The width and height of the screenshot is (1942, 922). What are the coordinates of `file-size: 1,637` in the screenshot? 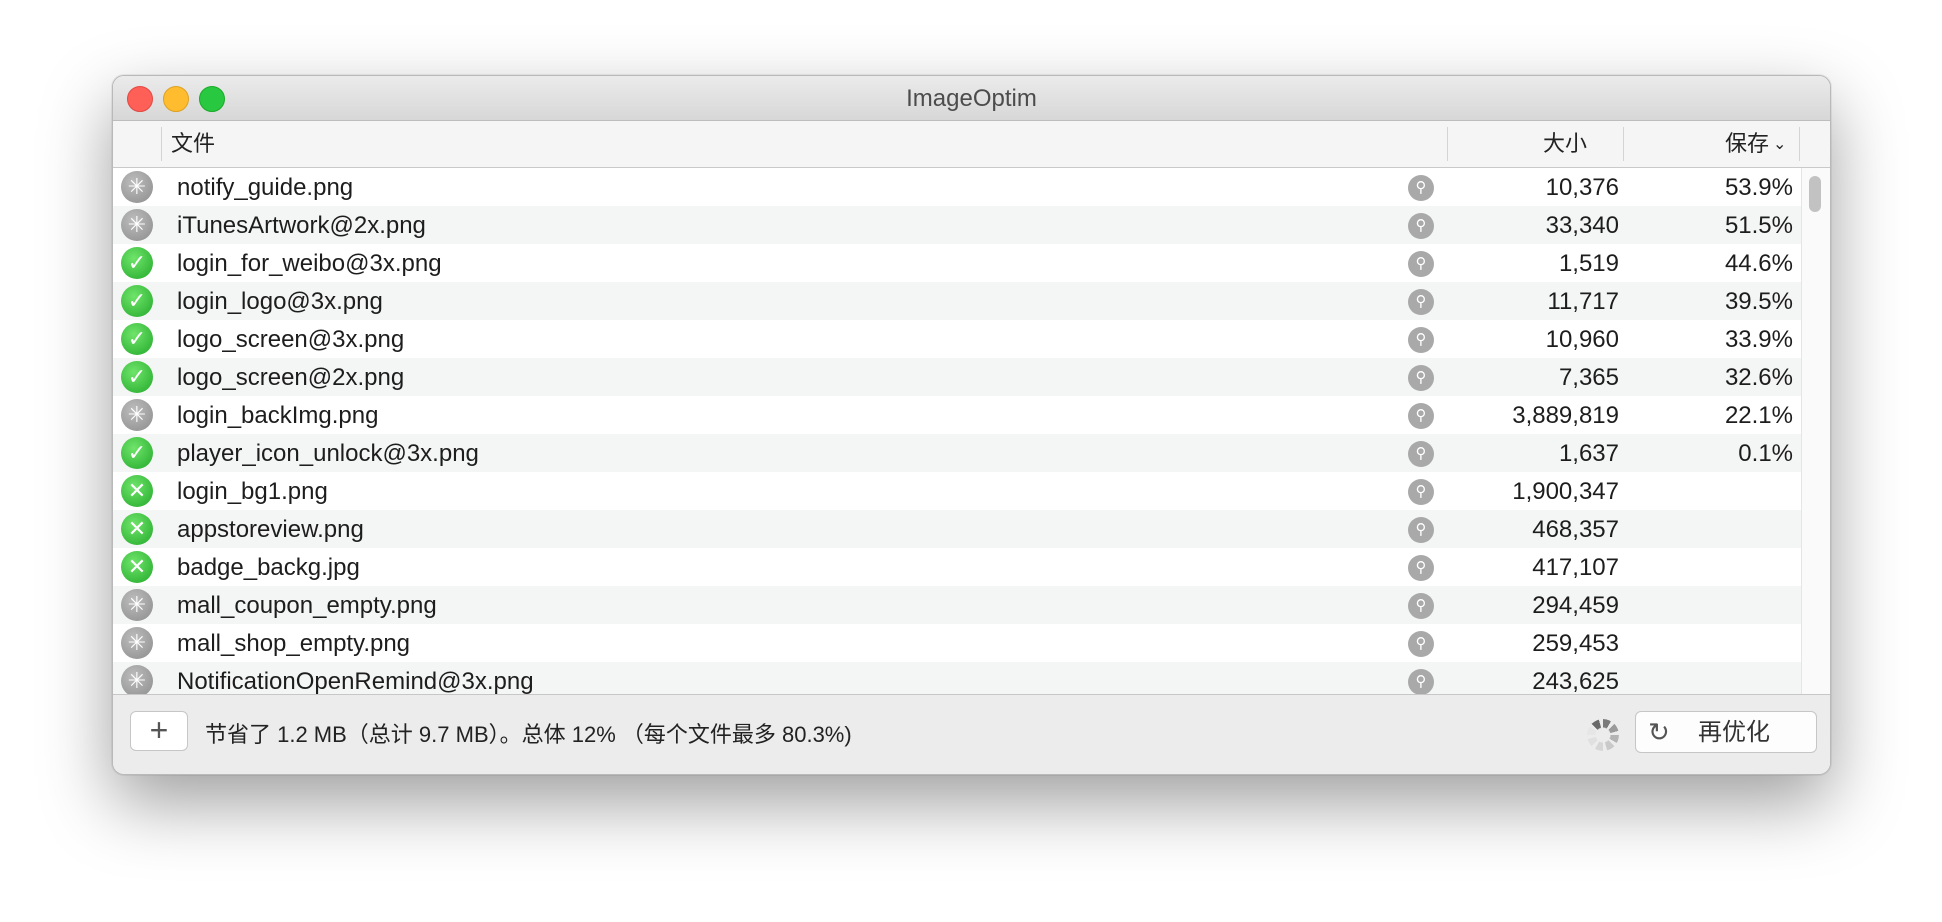 It's located at (1588, 453).